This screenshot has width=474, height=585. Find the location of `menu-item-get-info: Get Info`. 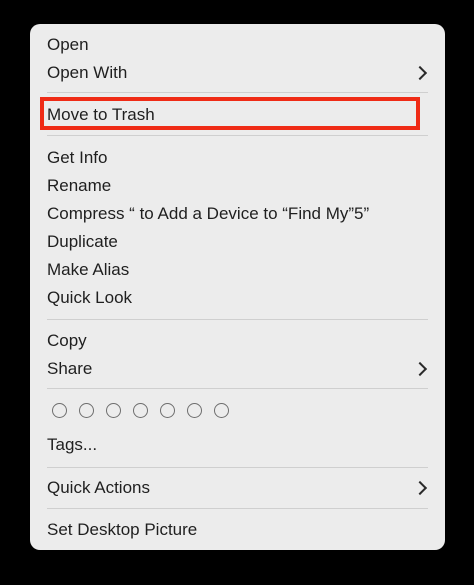

menu-item-get-info: Get Info is located at coordinates (237, 158).